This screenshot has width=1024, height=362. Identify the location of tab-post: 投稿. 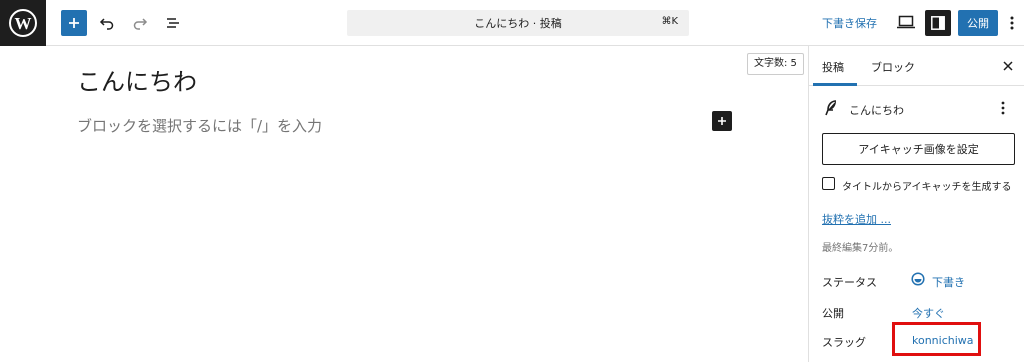
(833, 67).